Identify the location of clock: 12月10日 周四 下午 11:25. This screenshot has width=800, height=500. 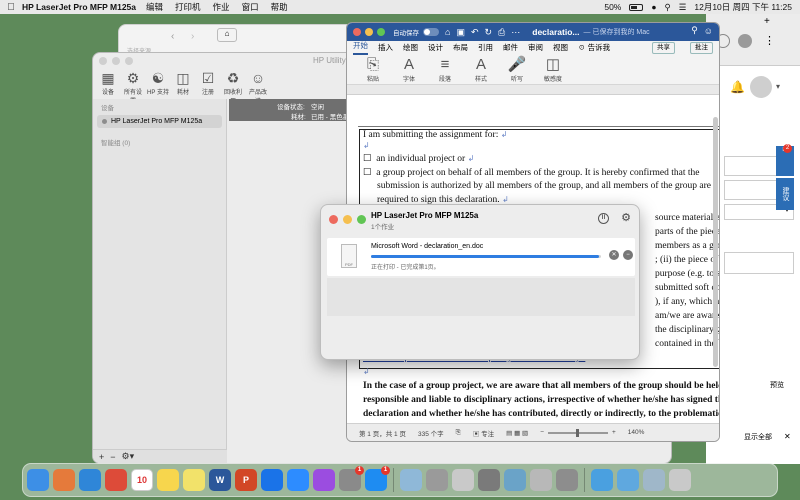
(743, 7).